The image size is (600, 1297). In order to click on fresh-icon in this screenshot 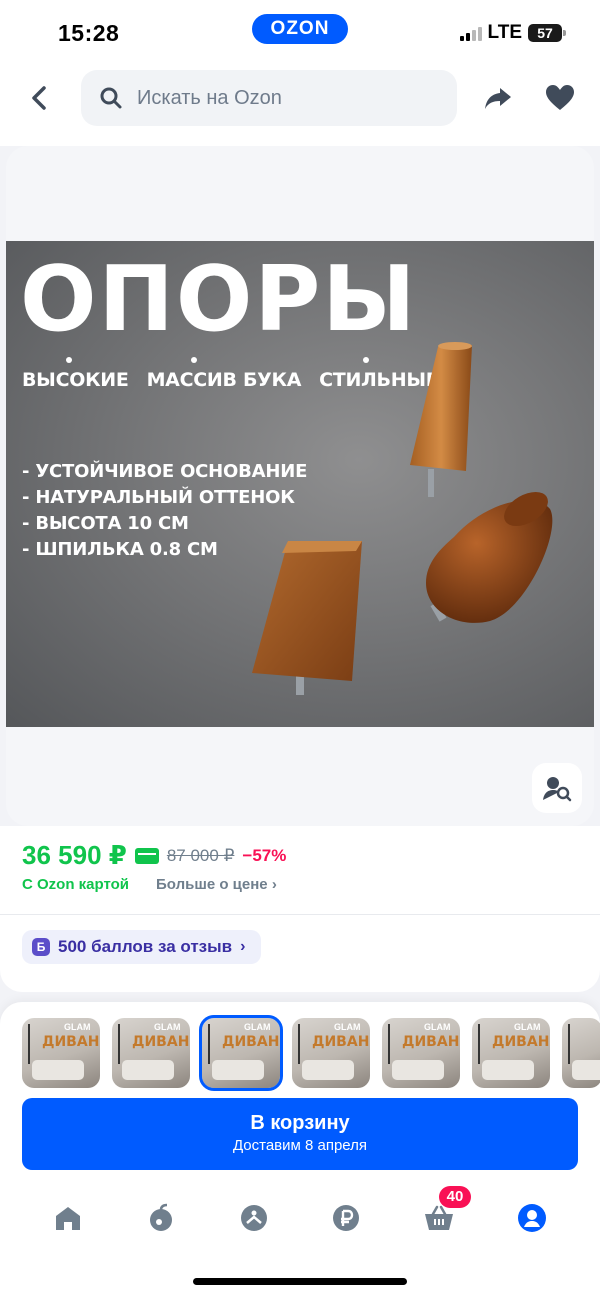, I will do `click(160, 1217)`.